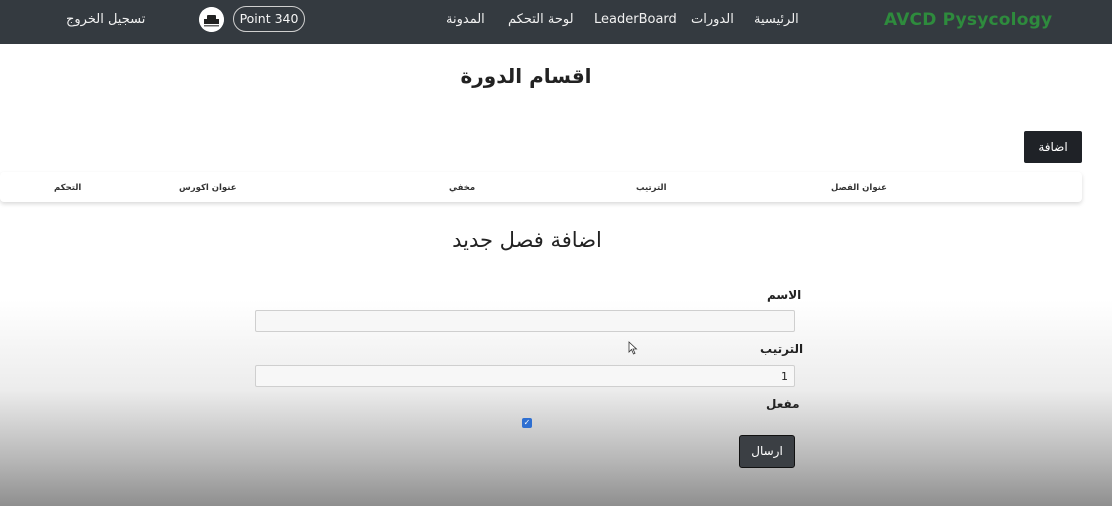 The image size is (1112, 506). What do you see at coordinates (783, 404) in the screenshot?
I see `active-label: مفعل` at bounding box center [783, 404].